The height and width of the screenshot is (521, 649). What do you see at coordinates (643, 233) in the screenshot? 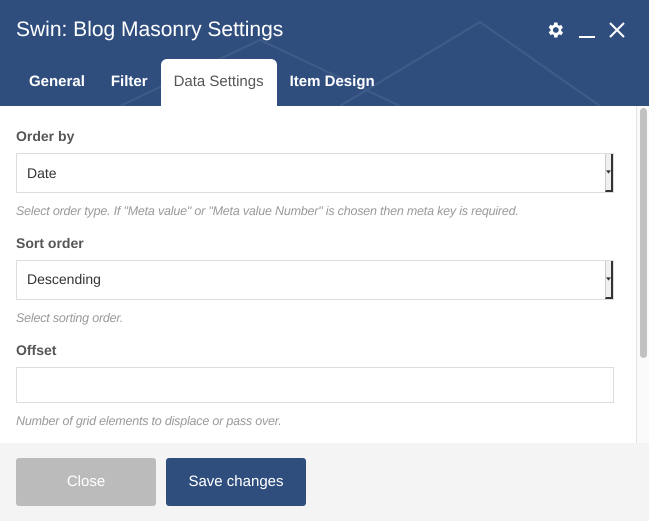
I see `scrollbar-thumb` at bounding box center [643, 233].